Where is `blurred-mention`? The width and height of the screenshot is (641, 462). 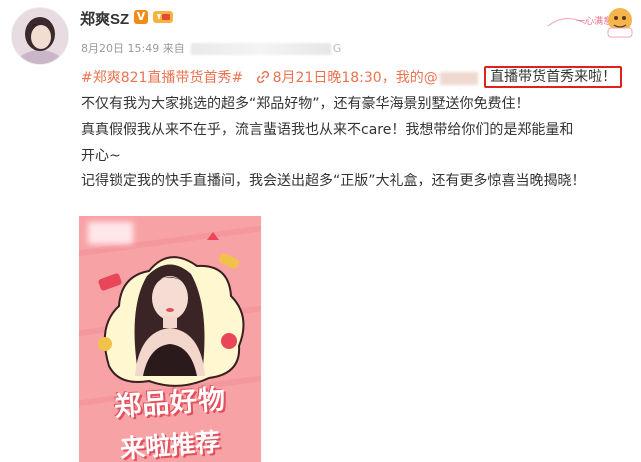 blurred-mention is located at coordinates (458, 78).